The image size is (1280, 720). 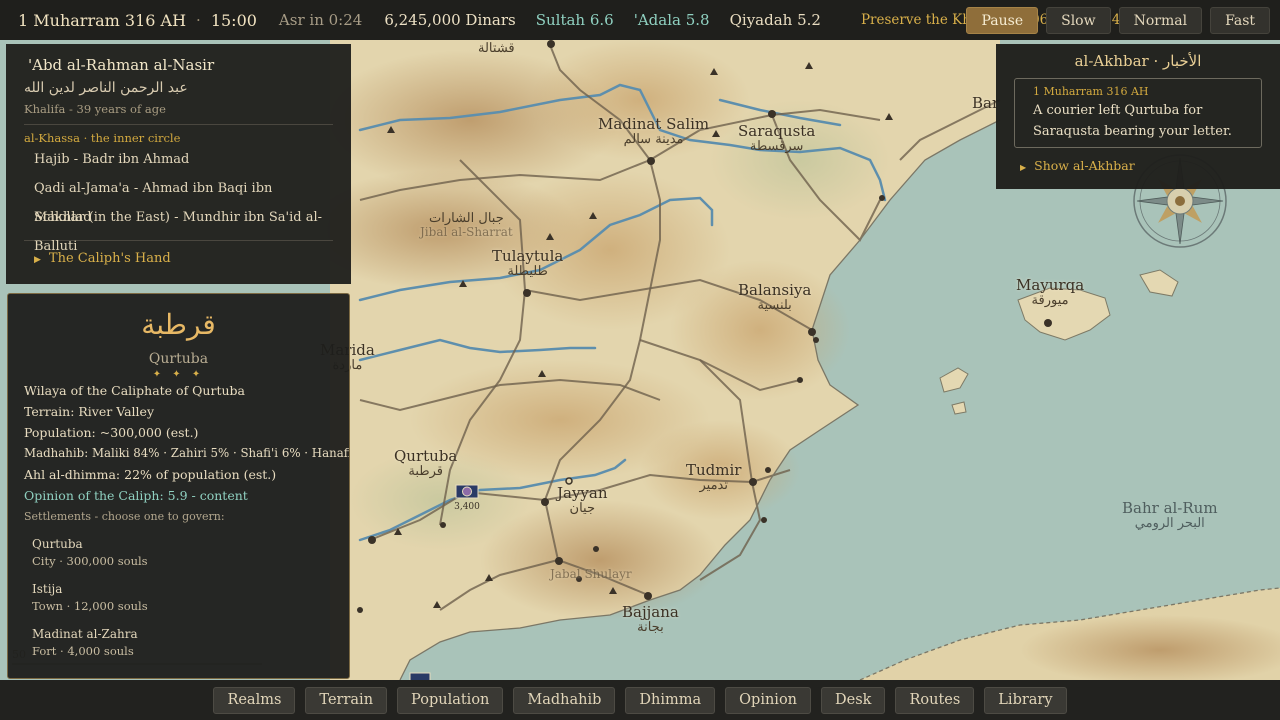 I want to click on place-label-qurtuba: Qurtuba قرطبة, so click(x=425, y=463).